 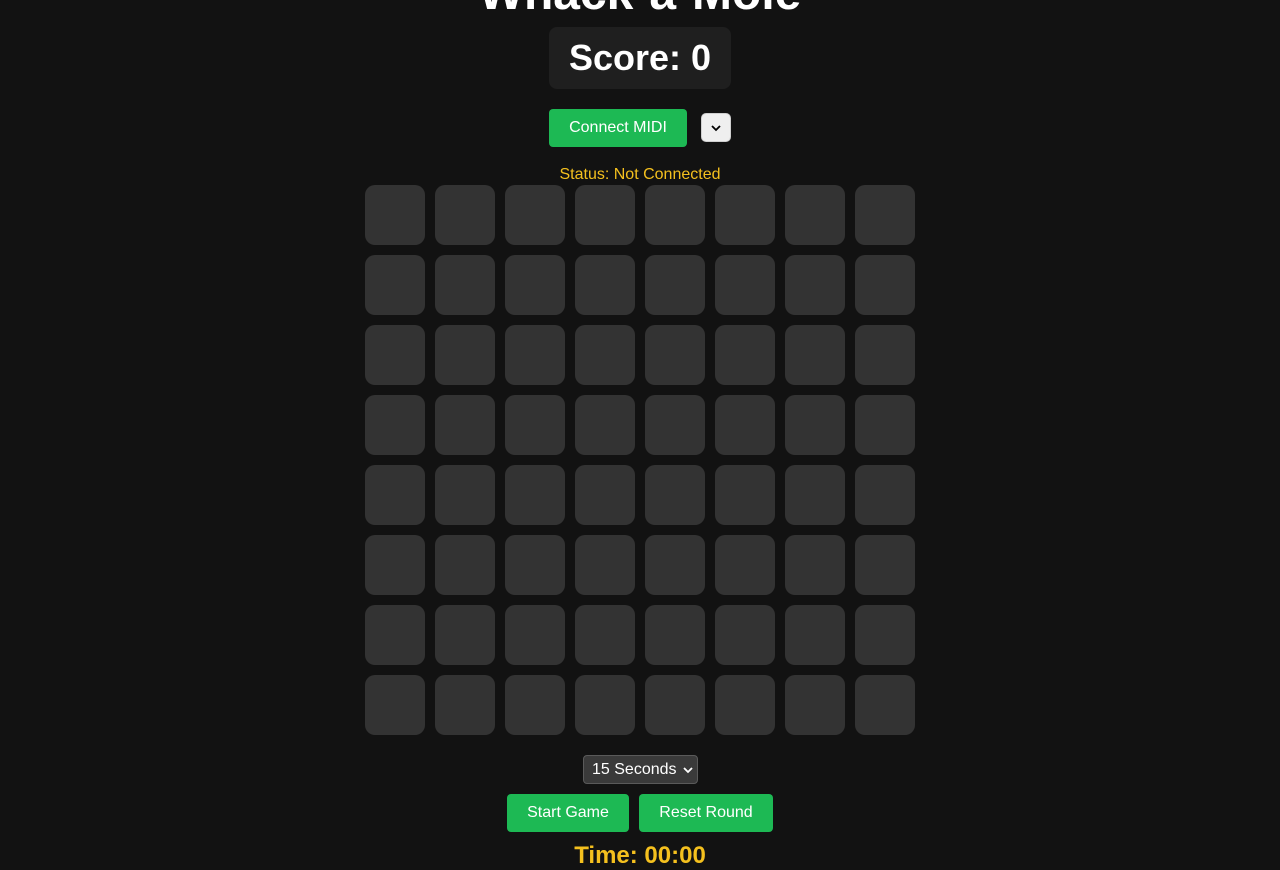 I want to click on timer-display: Time: 00:00, so click(x=640, y=855).